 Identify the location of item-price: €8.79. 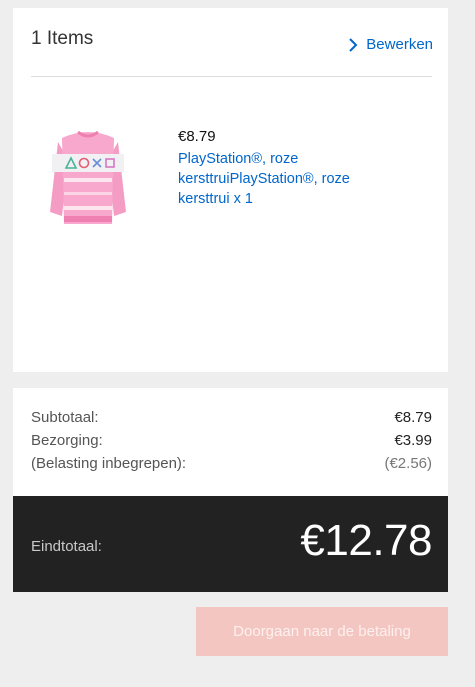
(197, 136).